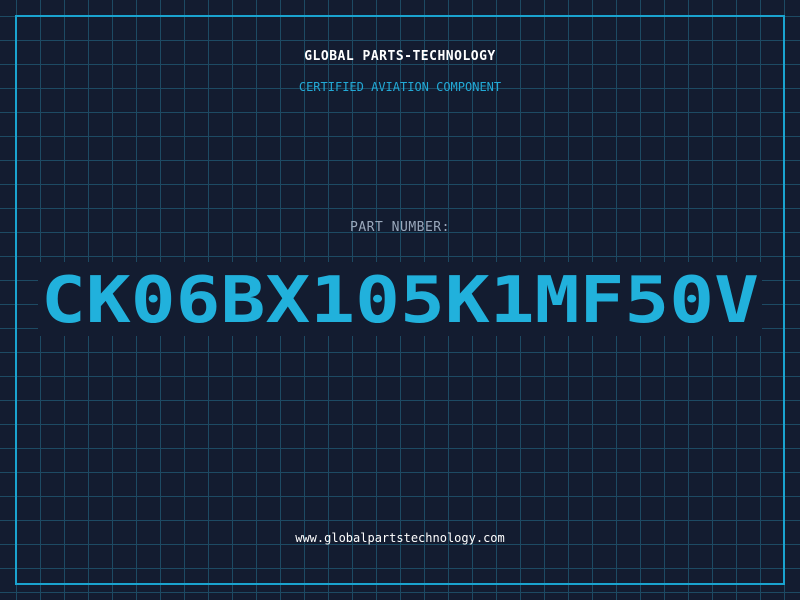 The height and width of the screenshot is (600, 800). Describe the element at coordinates (400, 227) in the screenshot. I see `part-number-label: PART NUMBER:` at that location.